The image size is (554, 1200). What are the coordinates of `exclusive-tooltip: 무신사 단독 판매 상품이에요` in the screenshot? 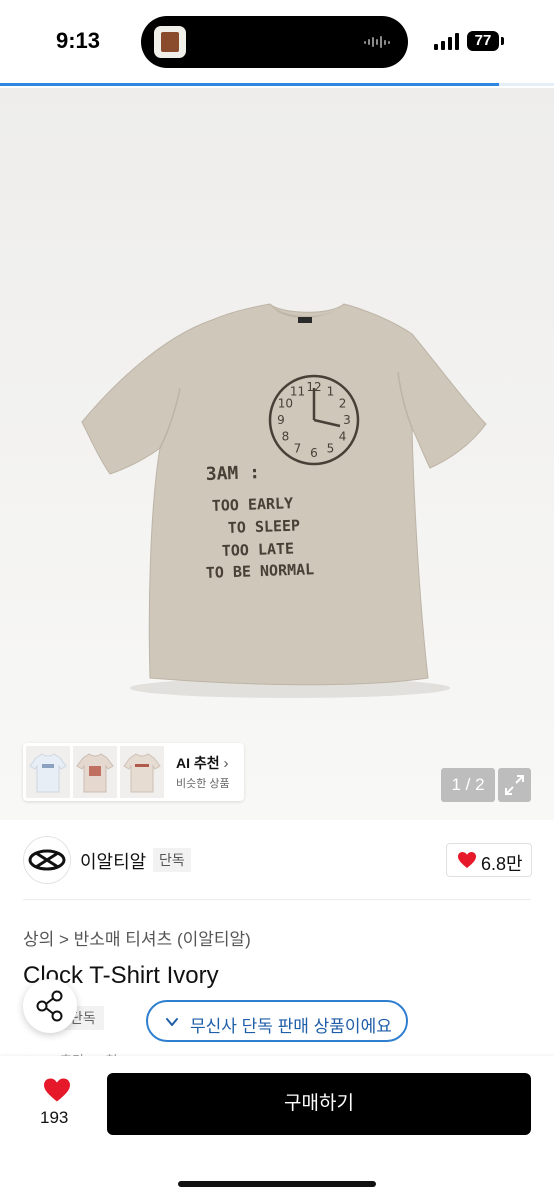 It's located at (277, 1021).